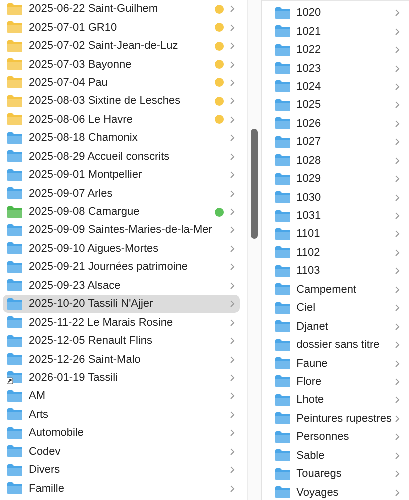  Describe the element at coordinates (85, 212) in the screenshot. I see `folder-name: 2025-09-08 Camargue` at that location.